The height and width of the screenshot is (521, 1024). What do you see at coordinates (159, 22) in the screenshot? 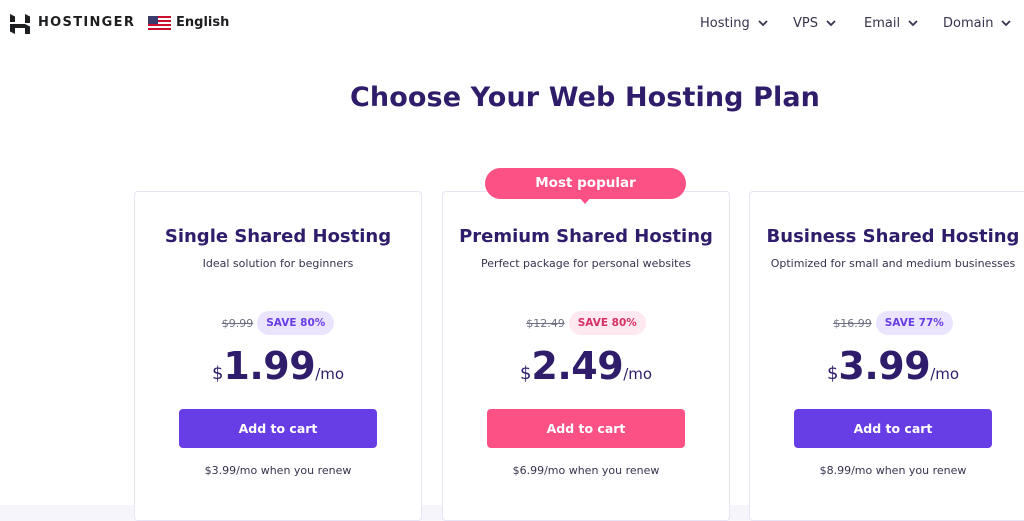
I see `us-flag-icon` at bounding box center [159, 22].